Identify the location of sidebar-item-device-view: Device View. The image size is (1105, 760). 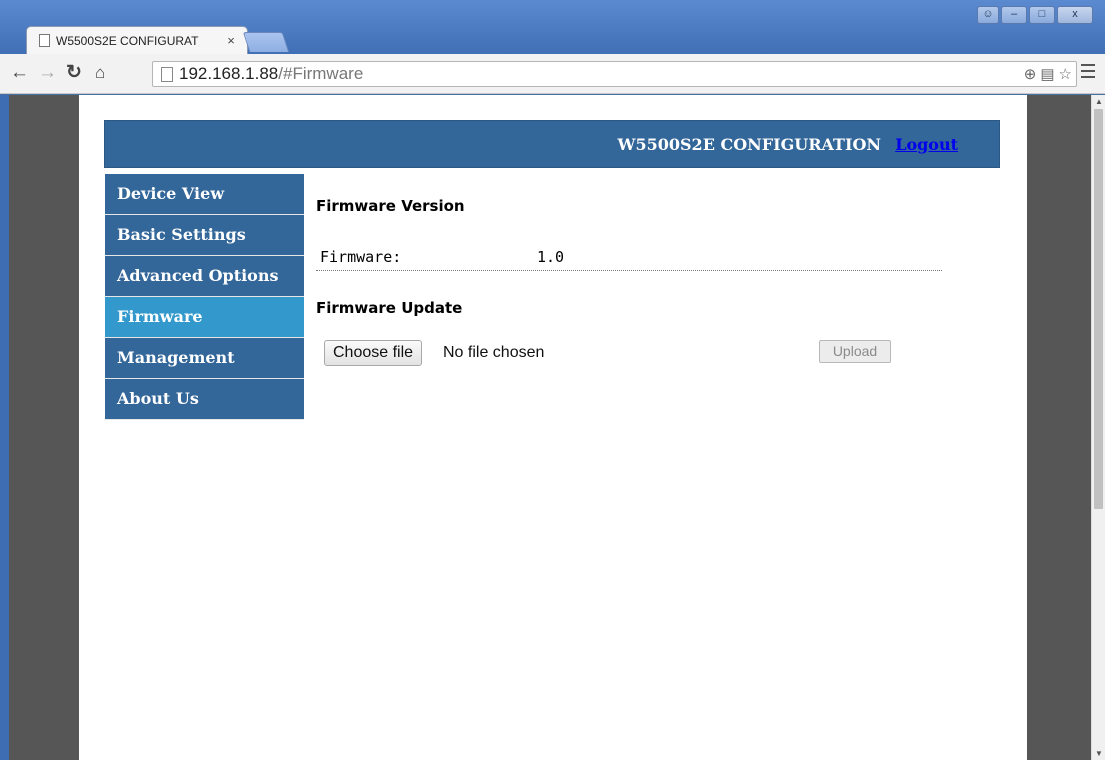
(204, 194).